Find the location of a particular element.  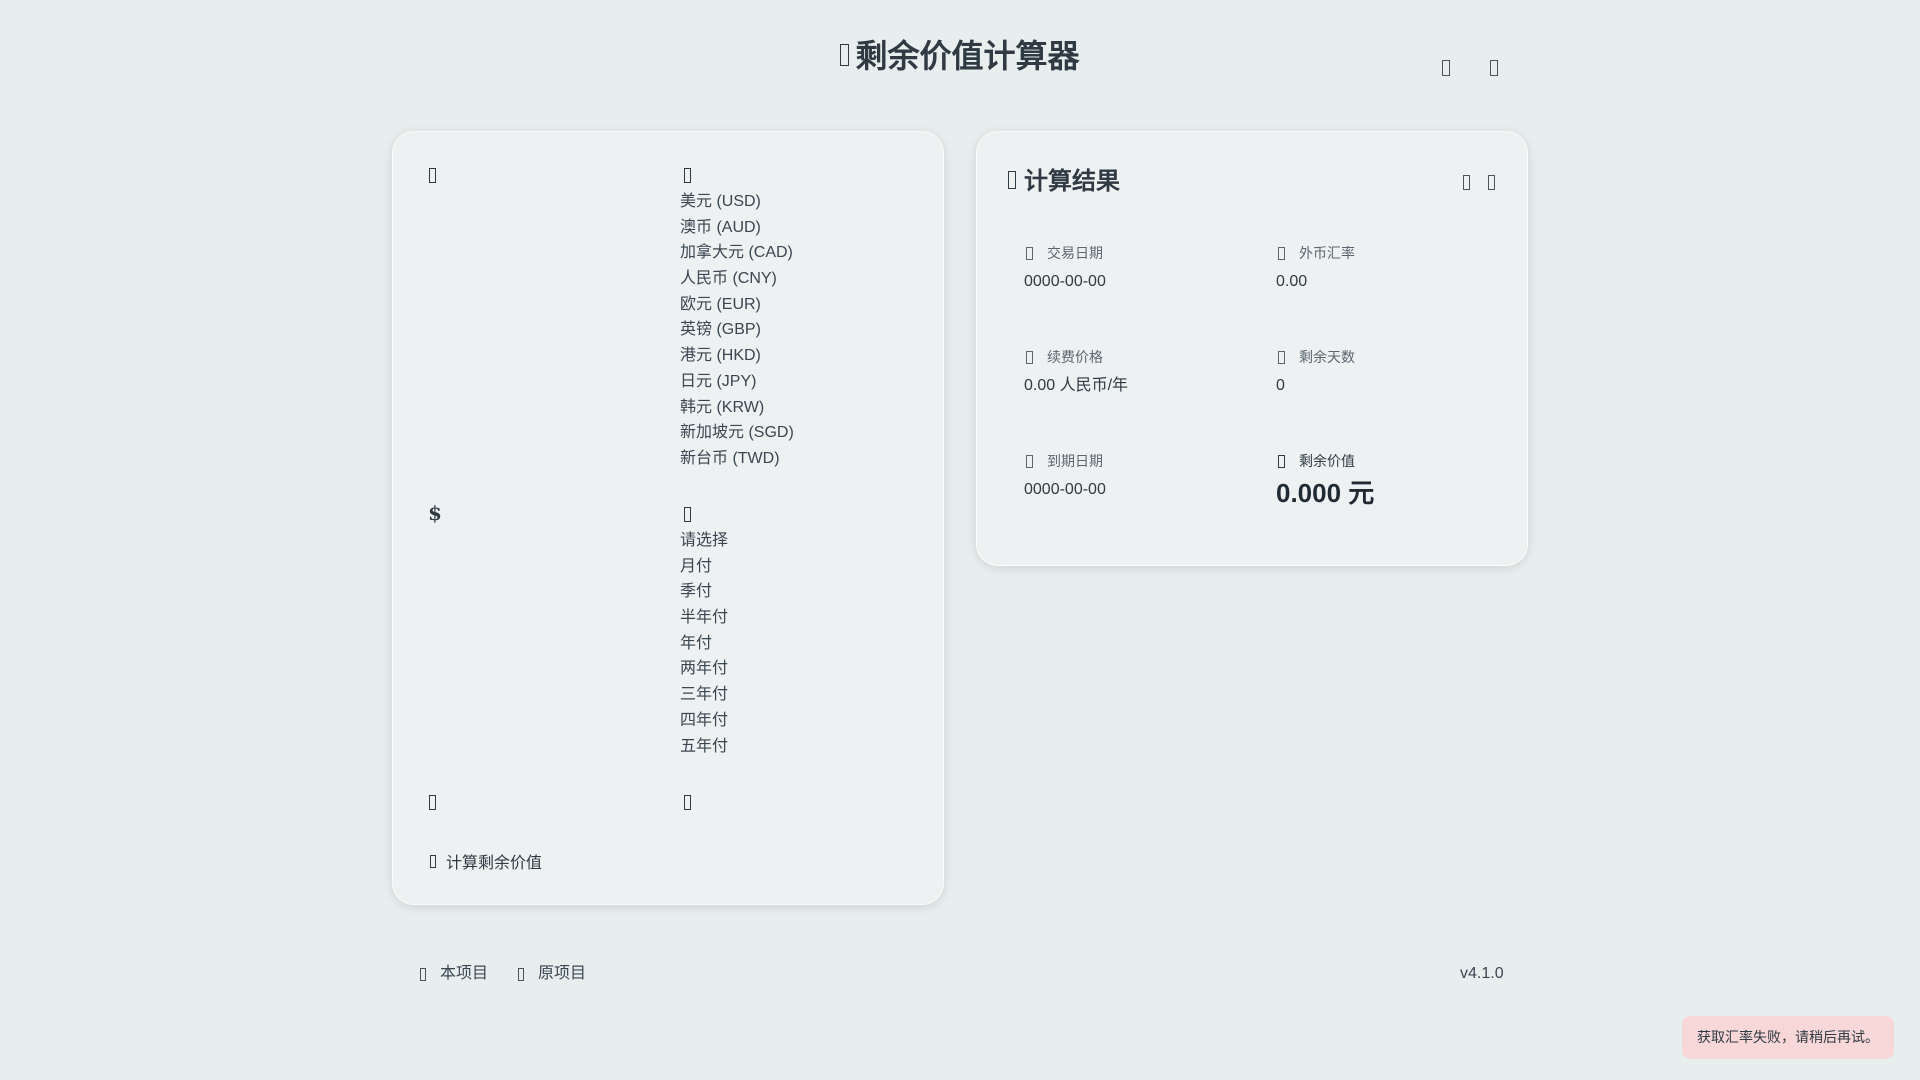

share-button is located at coordinates (1491, 182).